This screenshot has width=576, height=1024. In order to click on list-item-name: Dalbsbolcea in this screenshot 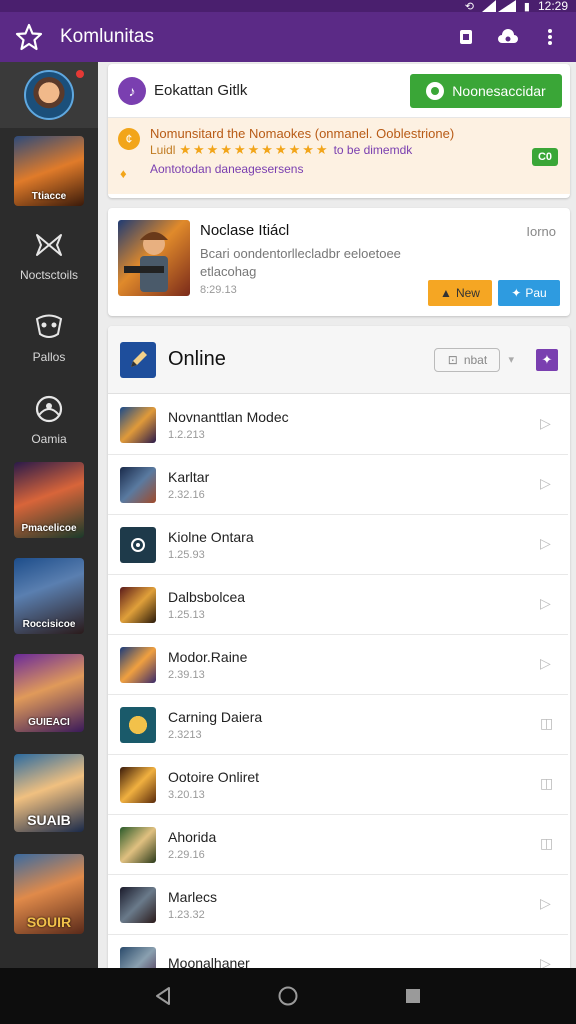, I will do `click(207, 596)`.